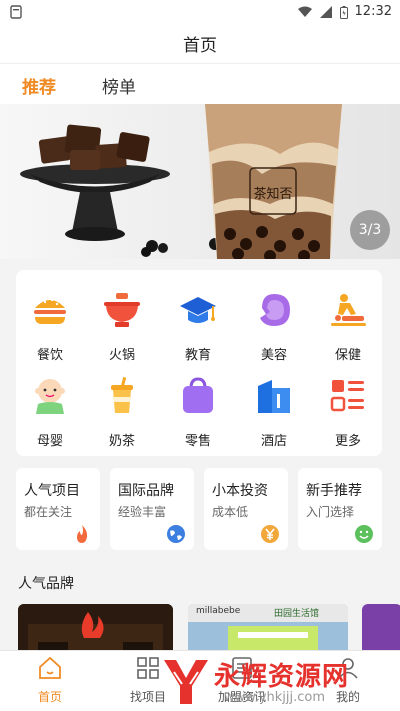 The width and height of the screenshot is (400, 711). Describe the element at coordinates (176, 534) in the screenshot. I see `globe-icon` at that location.